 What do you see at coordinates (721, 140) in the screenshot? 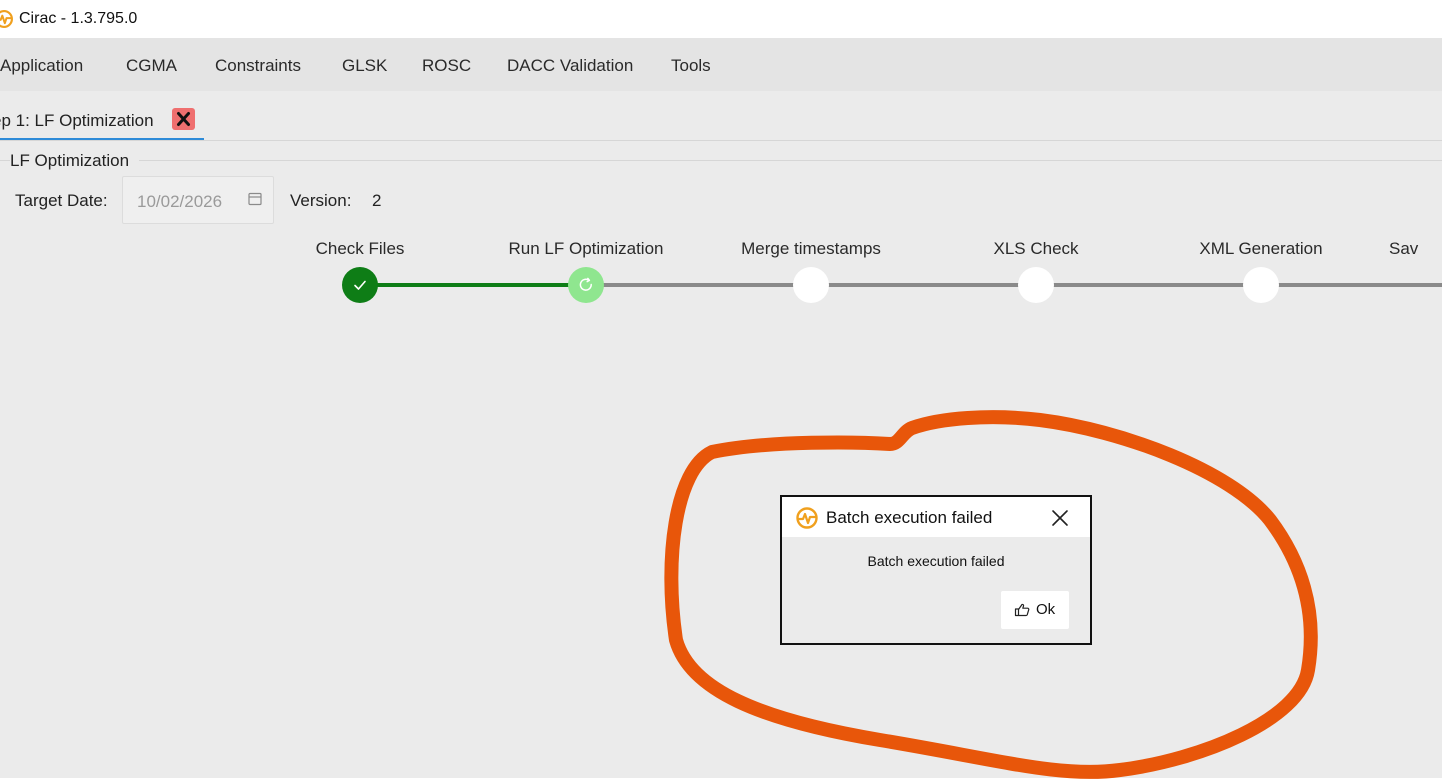
I see `tab-strip-divider` at bounding box center [721, 140].